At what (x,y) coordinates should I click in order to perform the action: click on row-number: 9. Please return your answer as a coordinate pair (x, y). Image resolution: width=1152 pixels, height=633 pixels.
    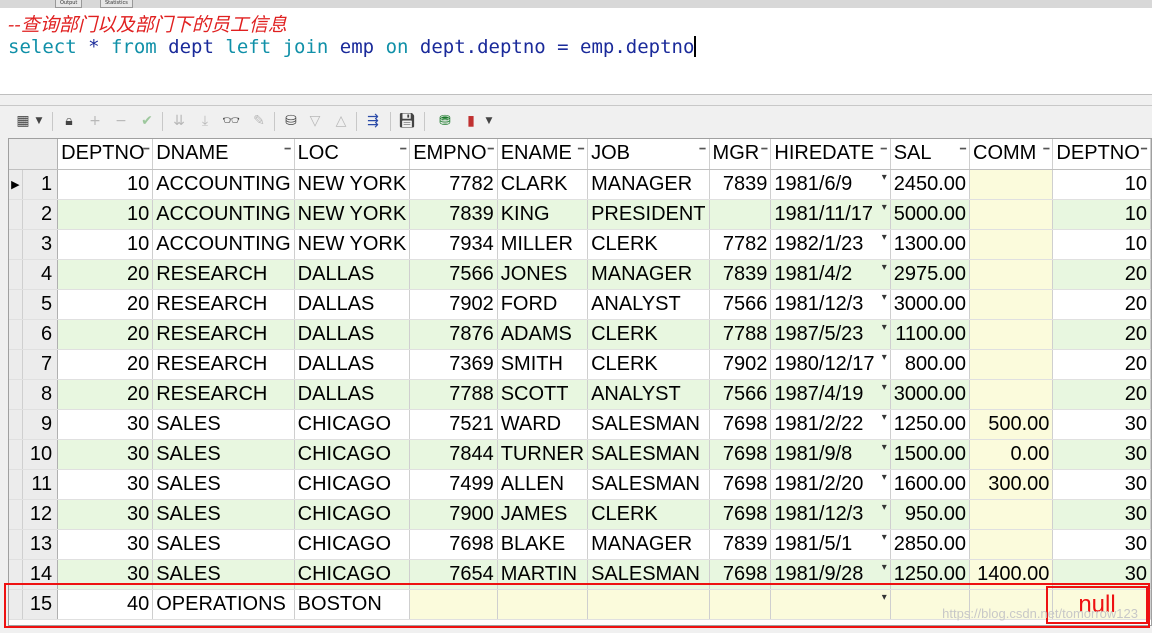
    Looking at the image, I should click on (40, 424).